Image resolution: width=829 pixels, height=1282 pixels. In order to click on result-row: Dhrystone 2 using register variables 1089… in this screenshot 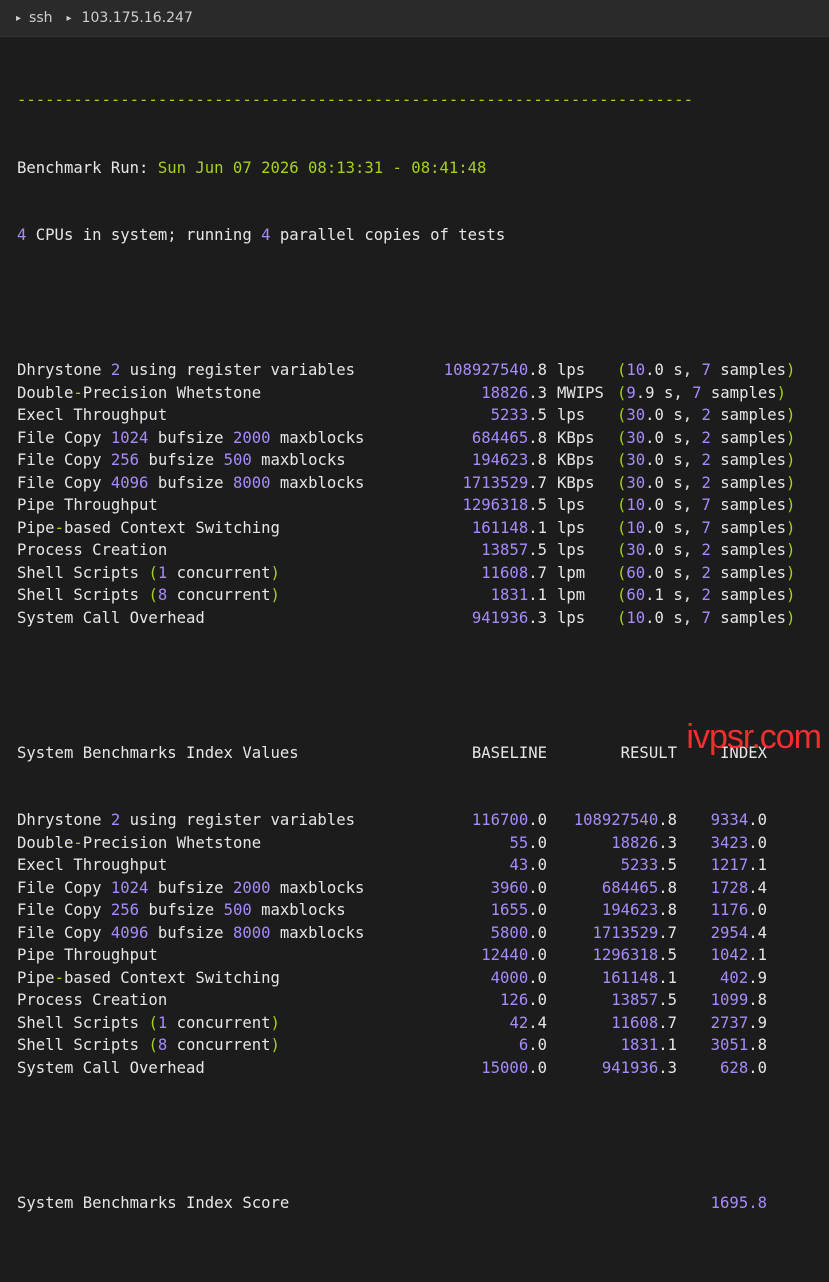, I will do `click(419, 370)`.